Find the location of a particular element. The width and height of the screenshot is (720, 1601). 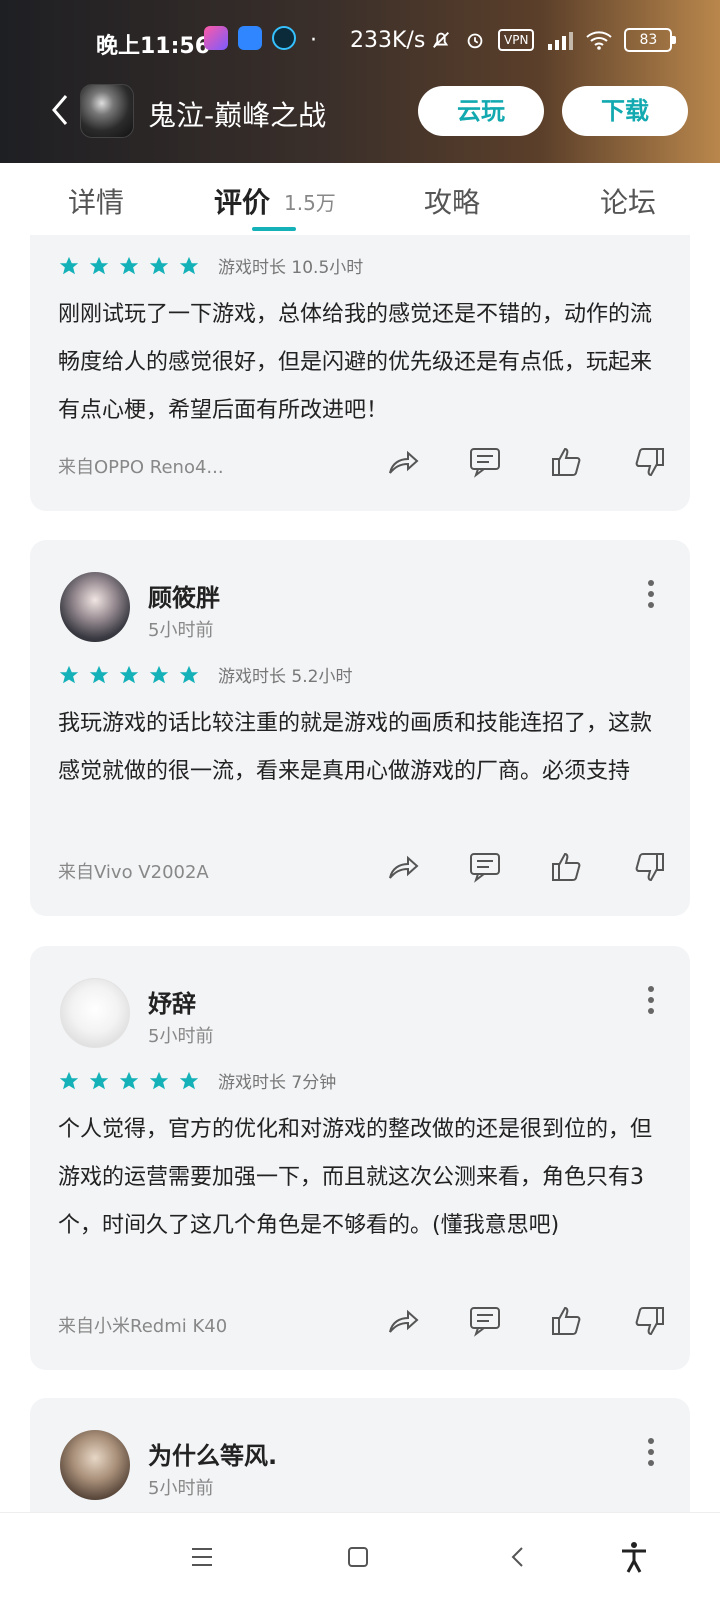

back-button is located at coordinates (61, 110).